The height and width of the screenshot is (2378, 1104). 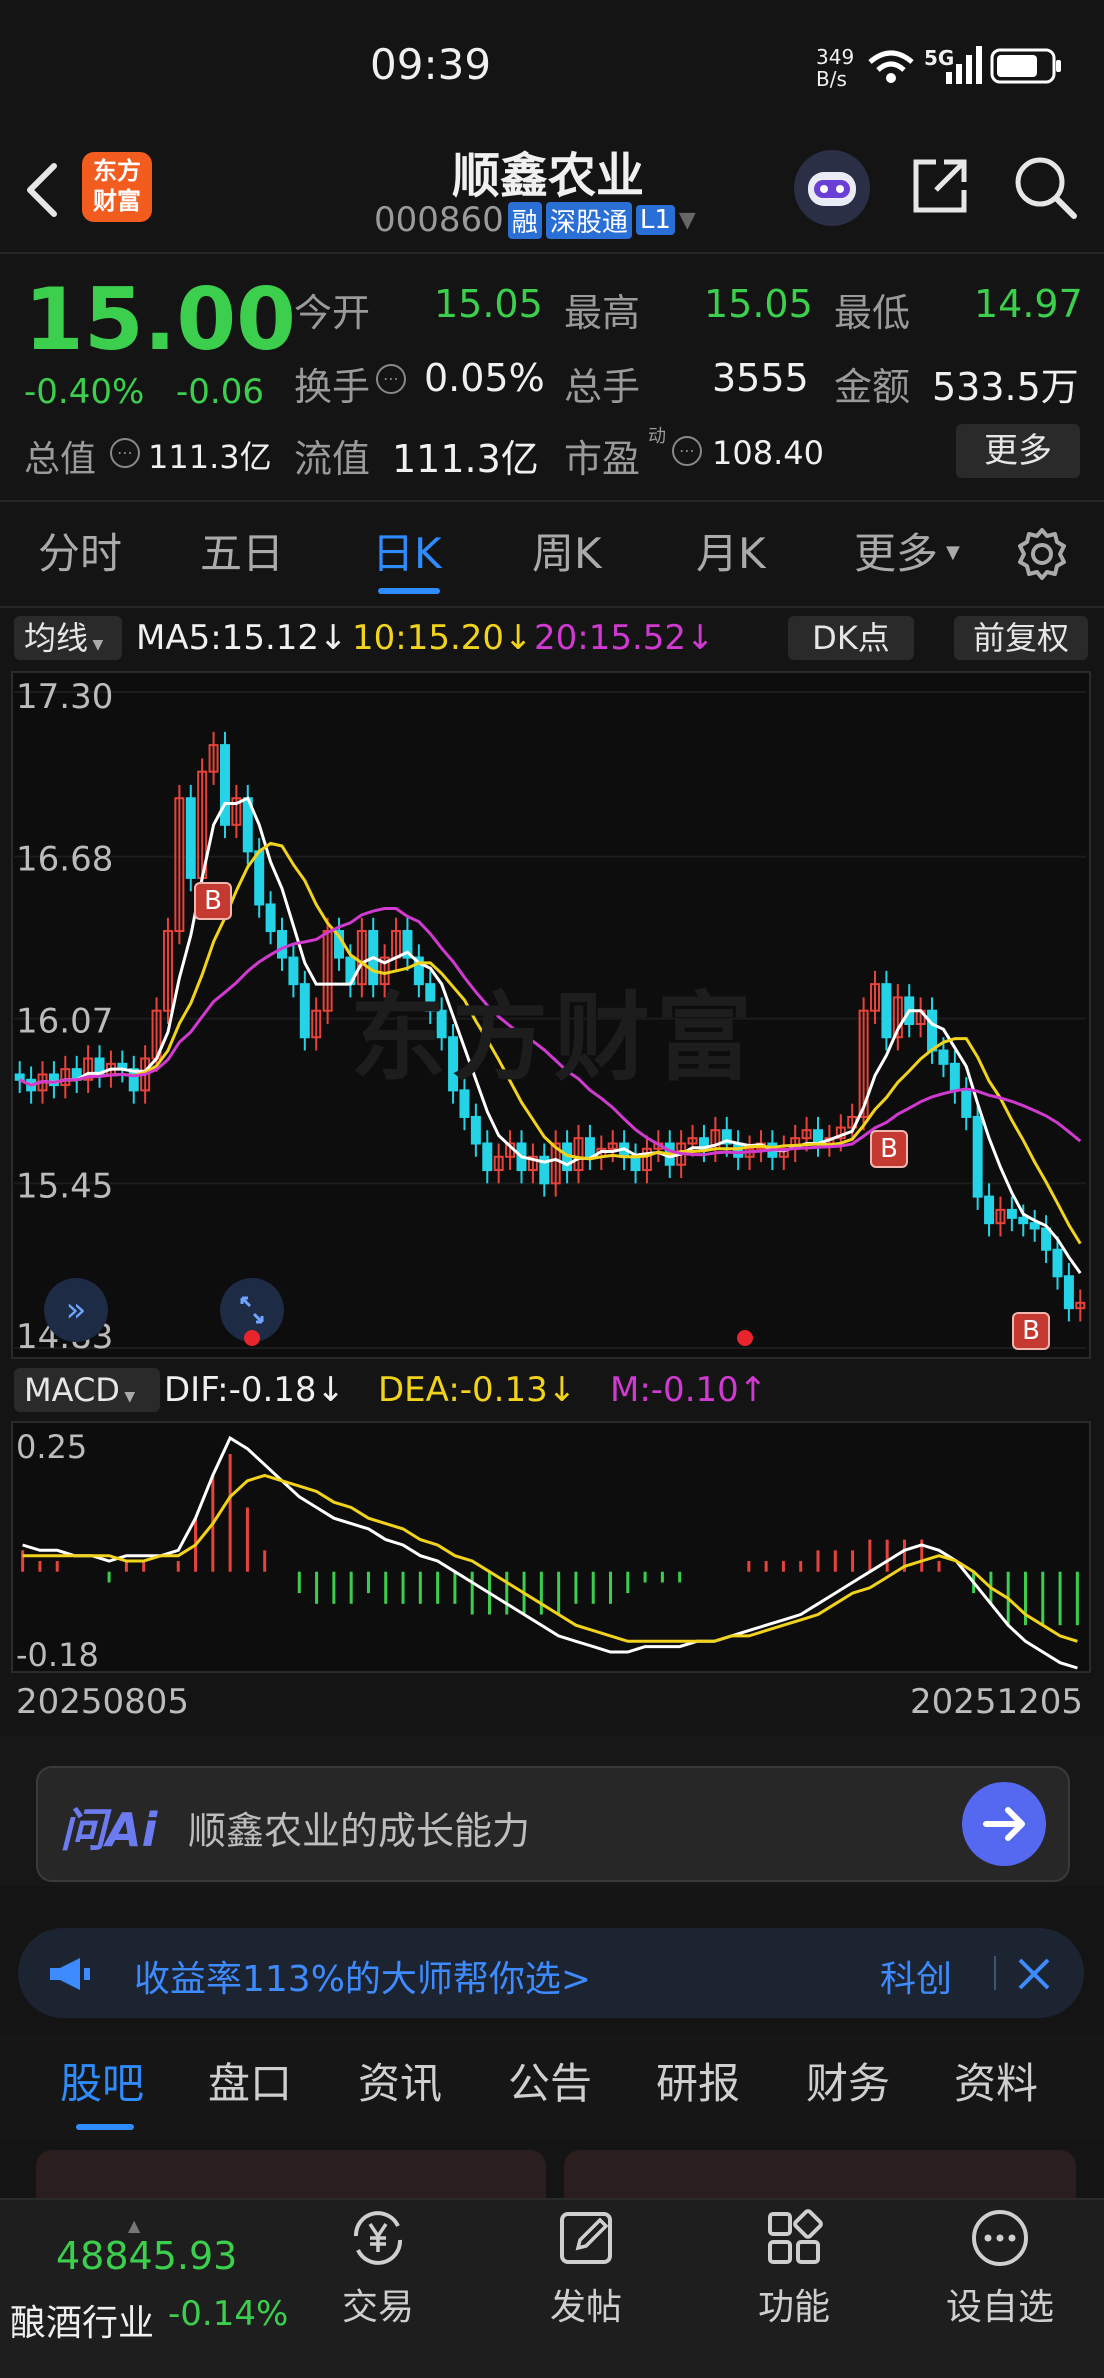 What do you see at coordinates (872, 387) in the screenshot?
I see `amount-label: 金额` at bounding box center [872, 387].